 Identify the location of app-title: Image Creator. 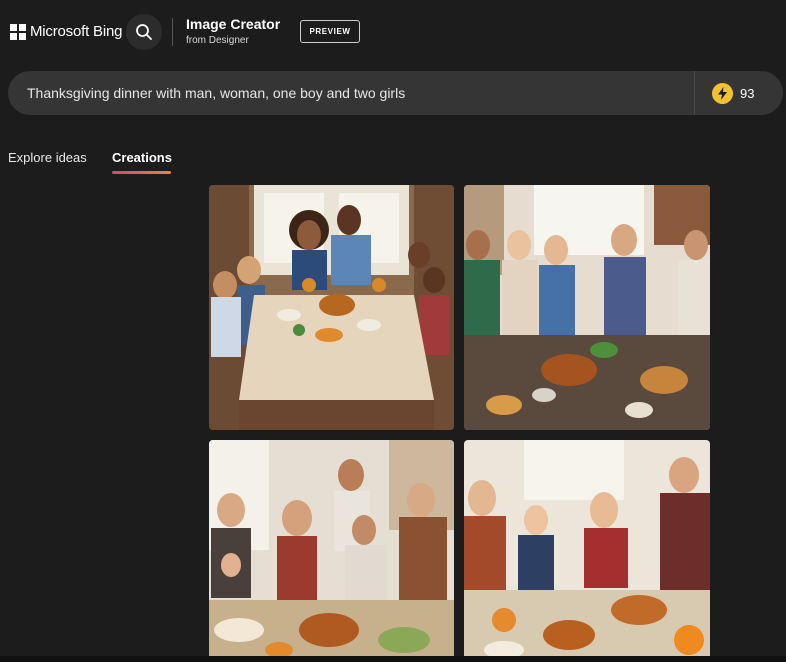
(233, 24).